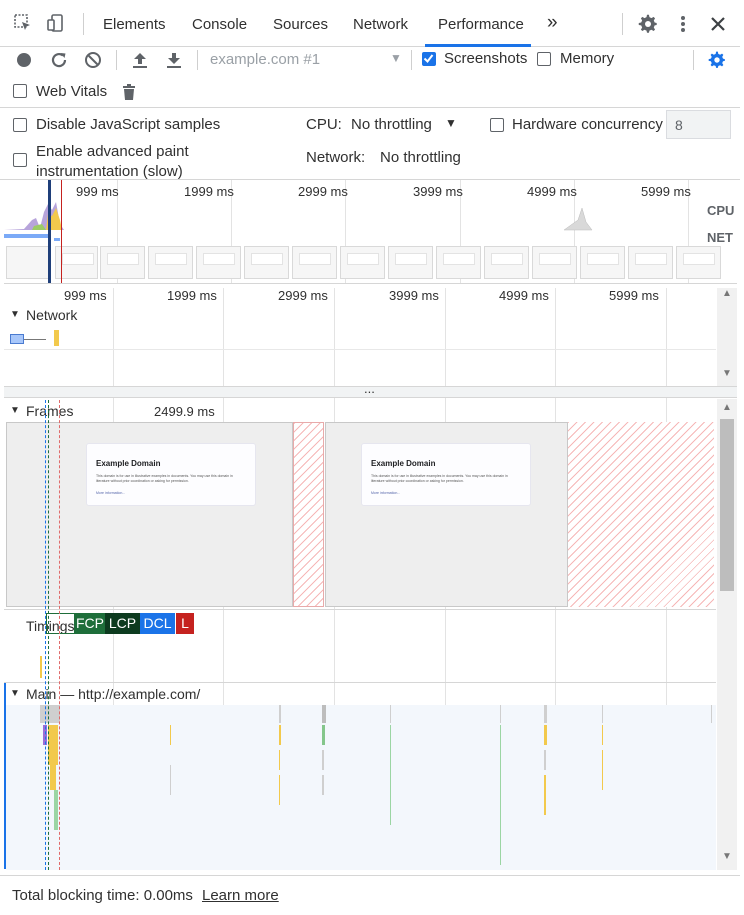  I want to click on load-profile-button, so click(140, 60).